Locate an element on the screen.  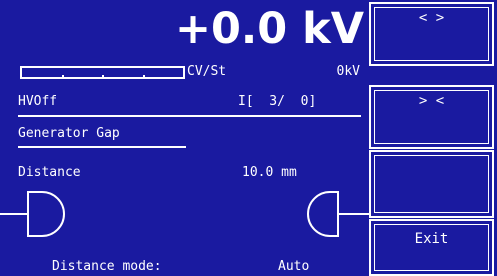
section-title: Generator Gap is located at coordinates (69, 133).